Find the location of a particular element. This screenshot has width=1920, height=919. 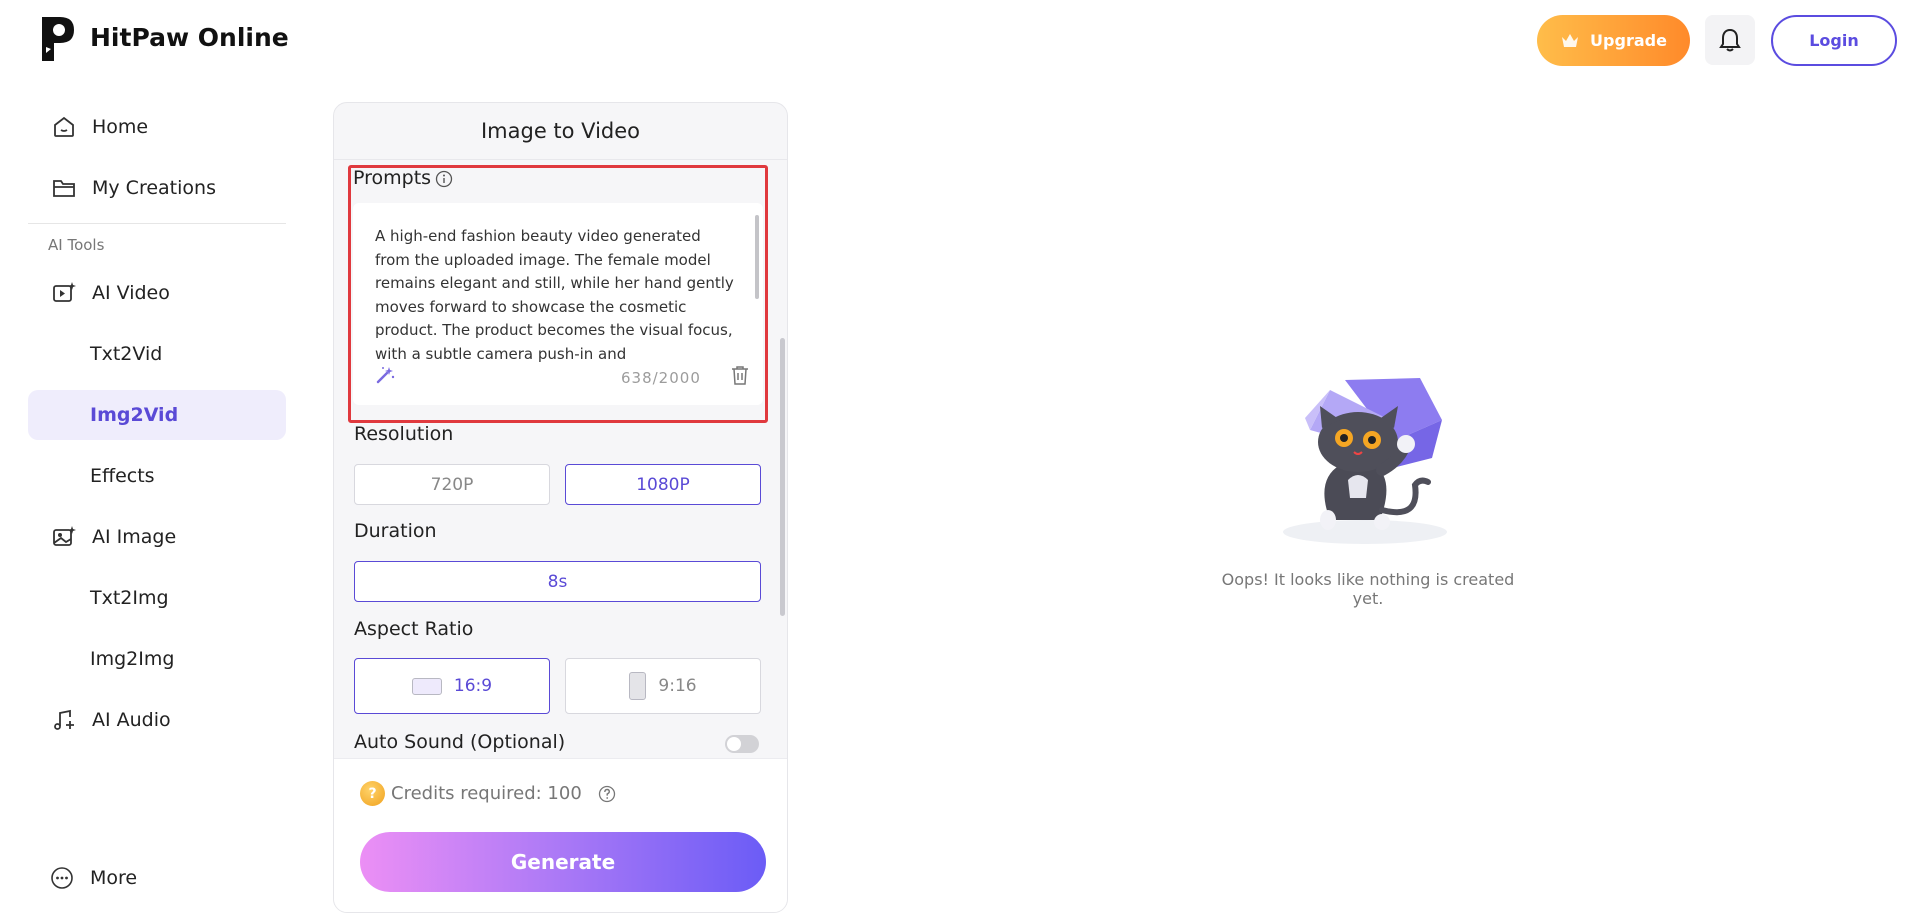

auto-sound-toggle is located at coordinates (742, 744).